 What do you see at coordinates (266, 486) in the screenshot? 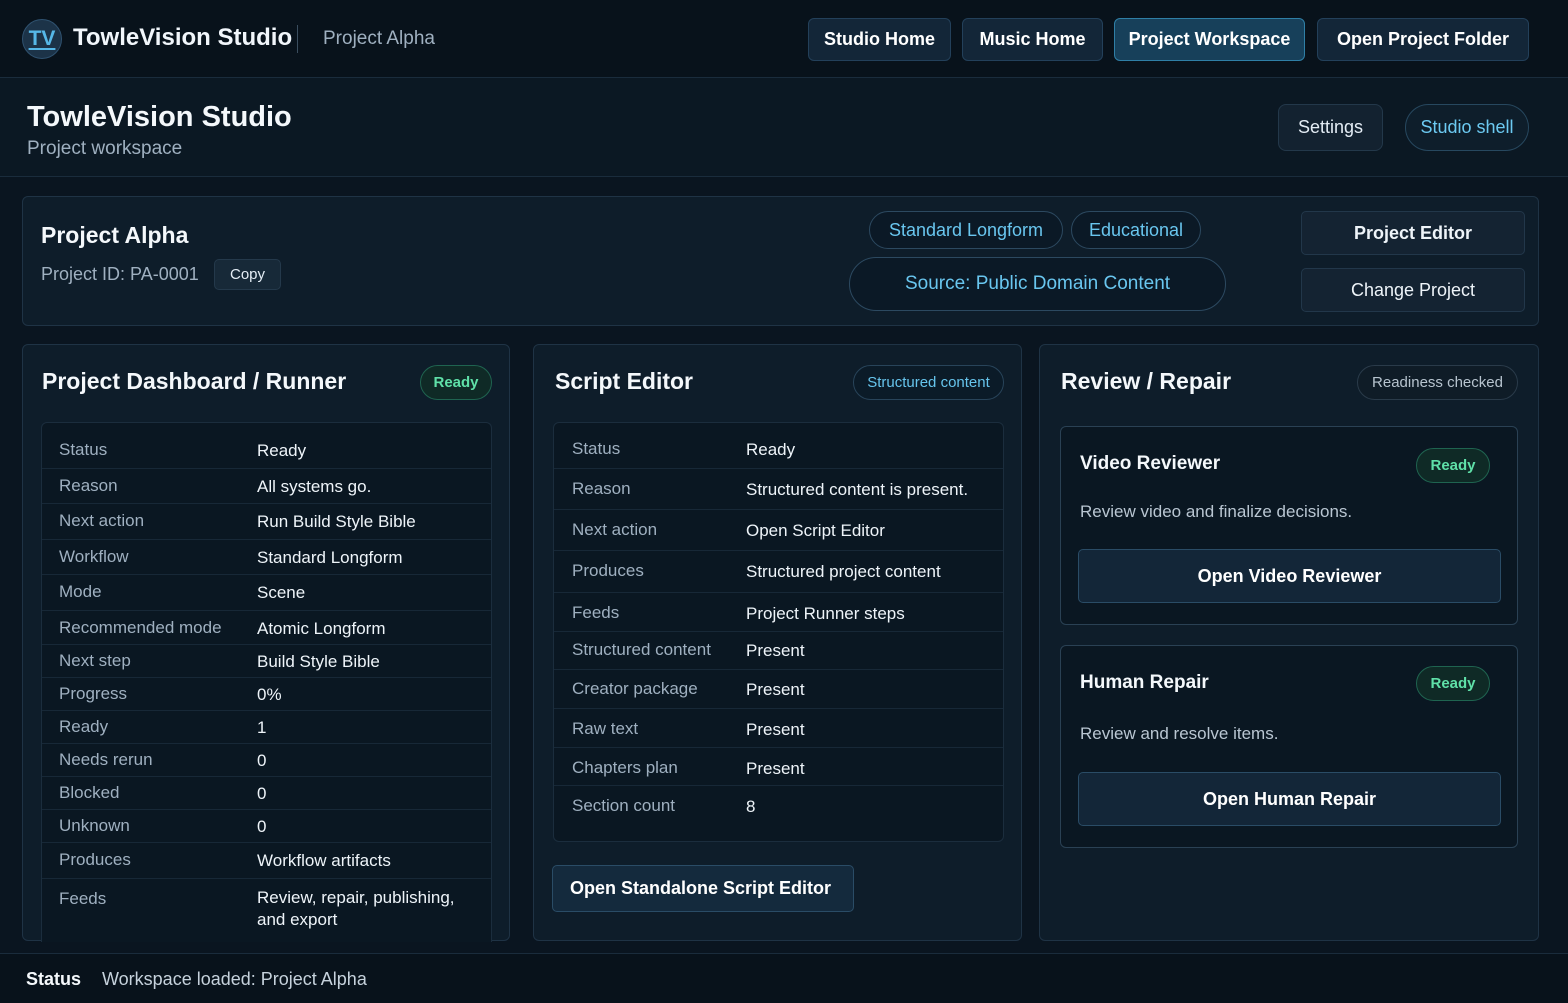
I see `table-row: Reason All systems go.` at bounding box center [266, 486].